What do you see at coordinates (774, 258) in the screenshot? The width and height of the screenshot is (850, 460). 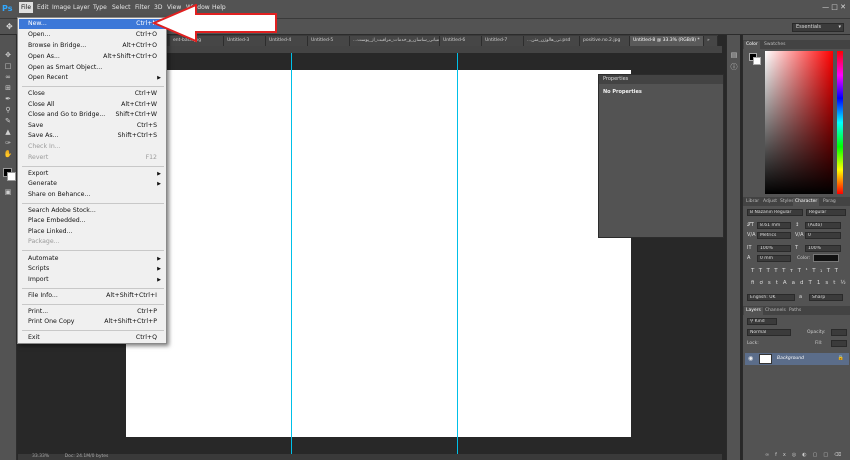 I see `baseline-shift-field: 0 mm` at bounding box center [774, 258].